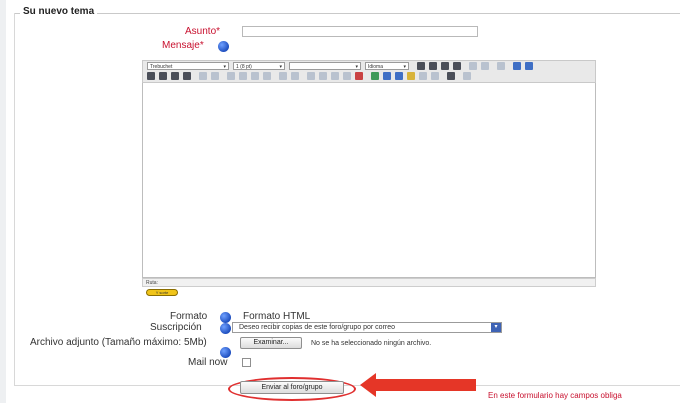  What do you see at coordinates (496, 327) in the screenshot?
I see `dropdown-arrow-icon: ▾` at bounding box center [496, 327].